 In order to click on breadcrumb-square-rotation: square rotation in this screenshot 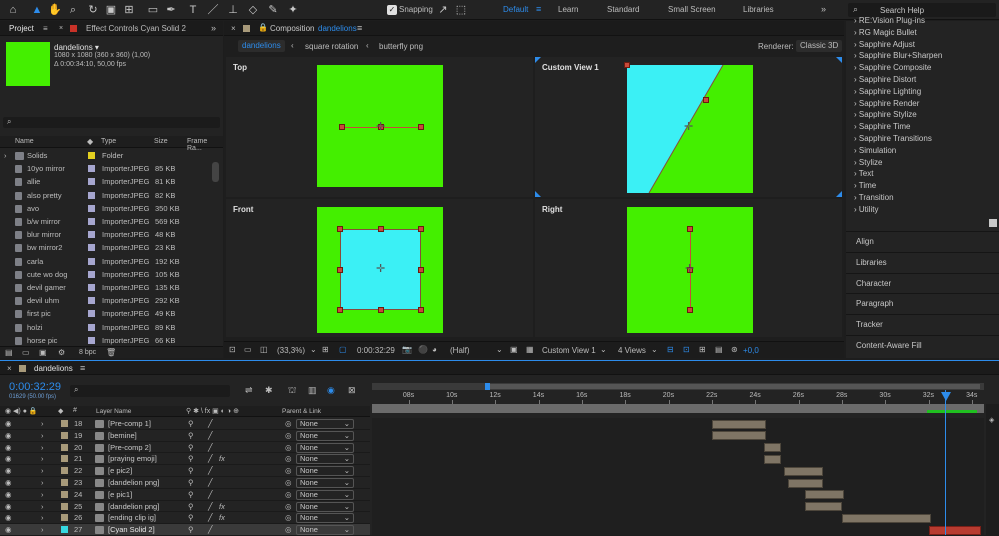, I will do `click(331, 46)`.